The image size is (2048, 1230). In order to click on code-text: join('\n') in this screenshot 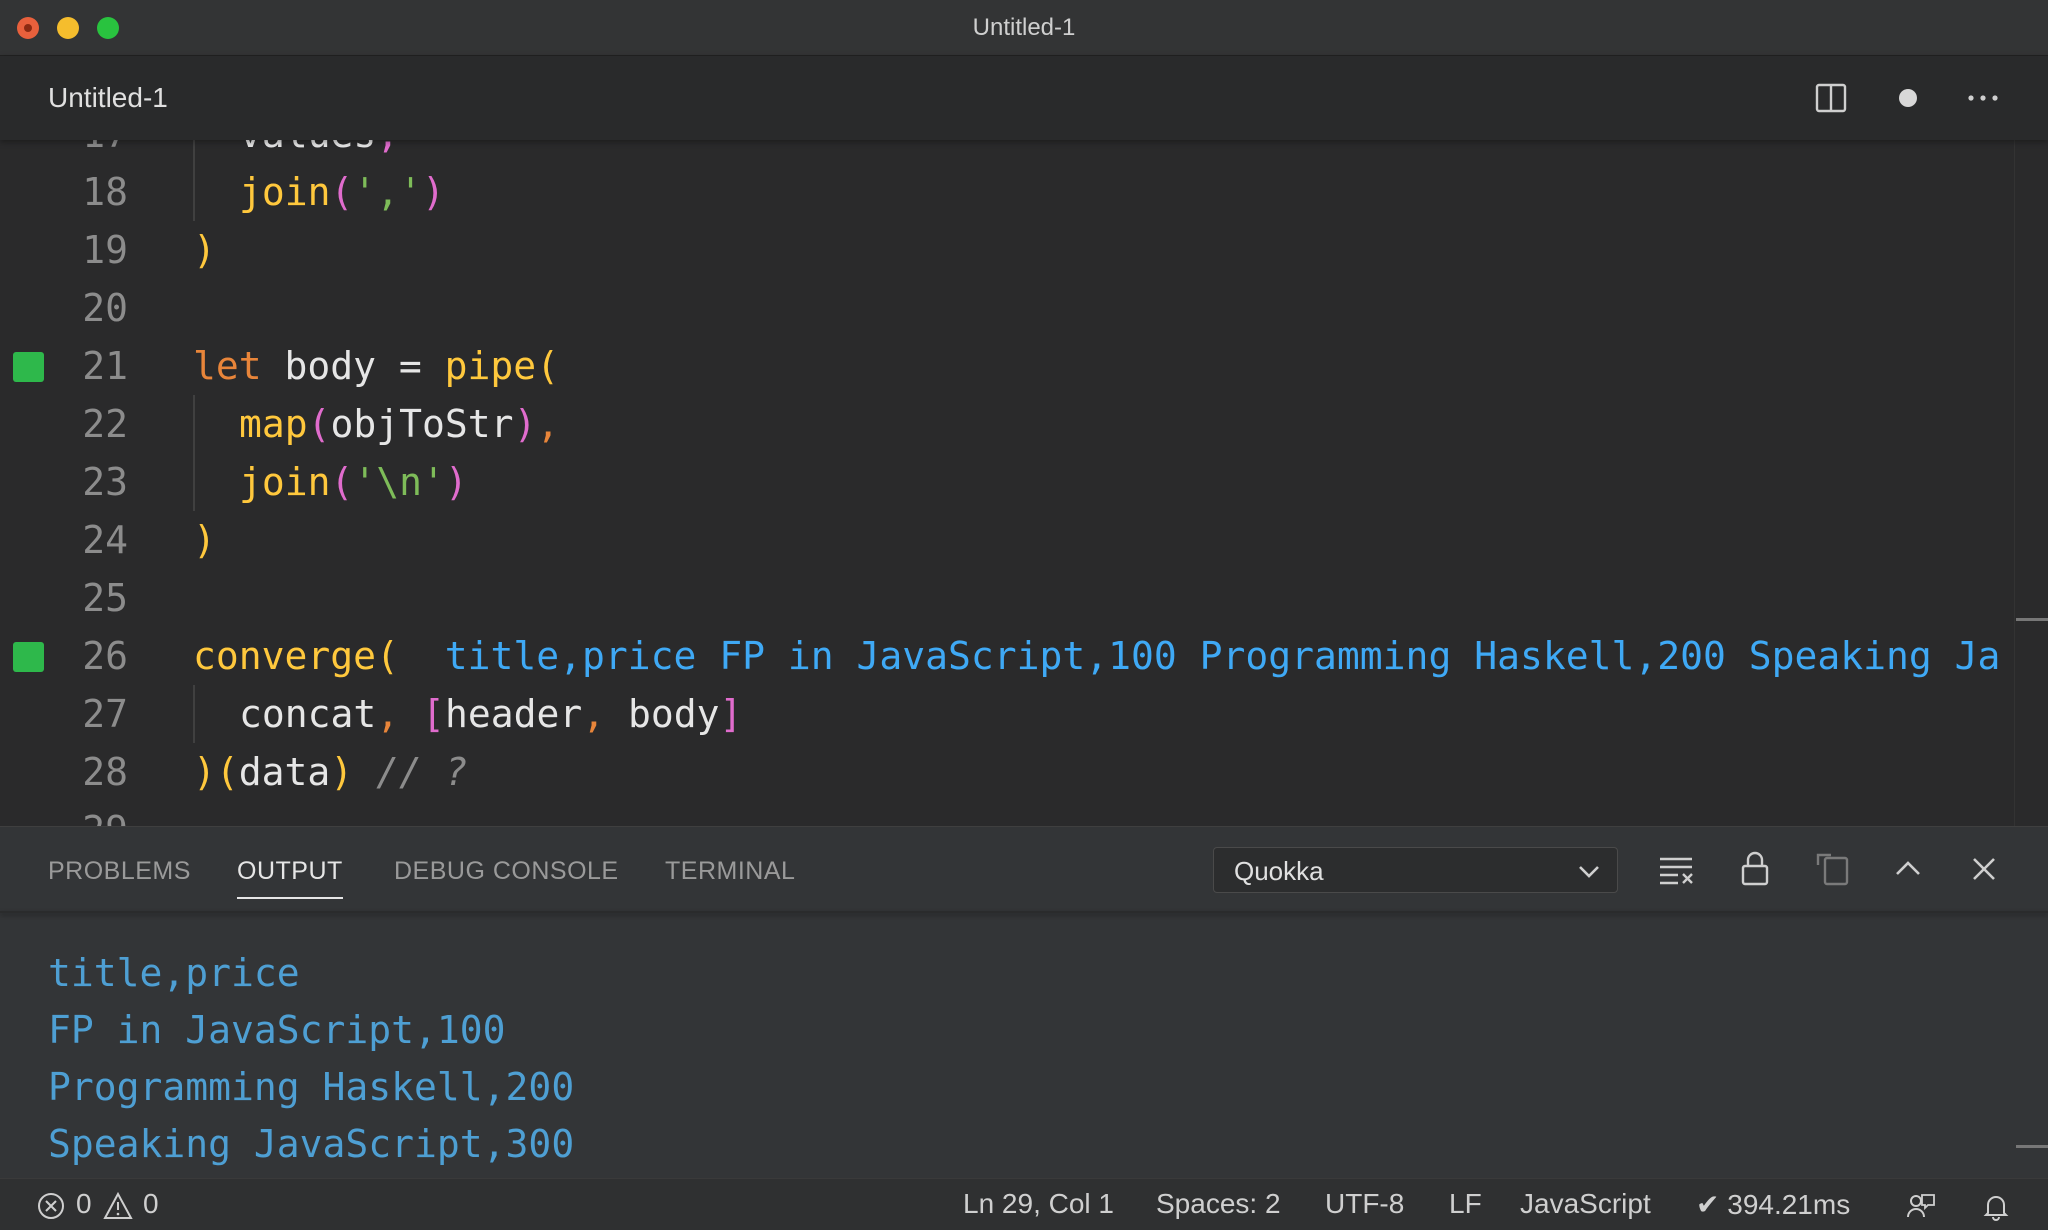, I will do `click(330, 482)`.